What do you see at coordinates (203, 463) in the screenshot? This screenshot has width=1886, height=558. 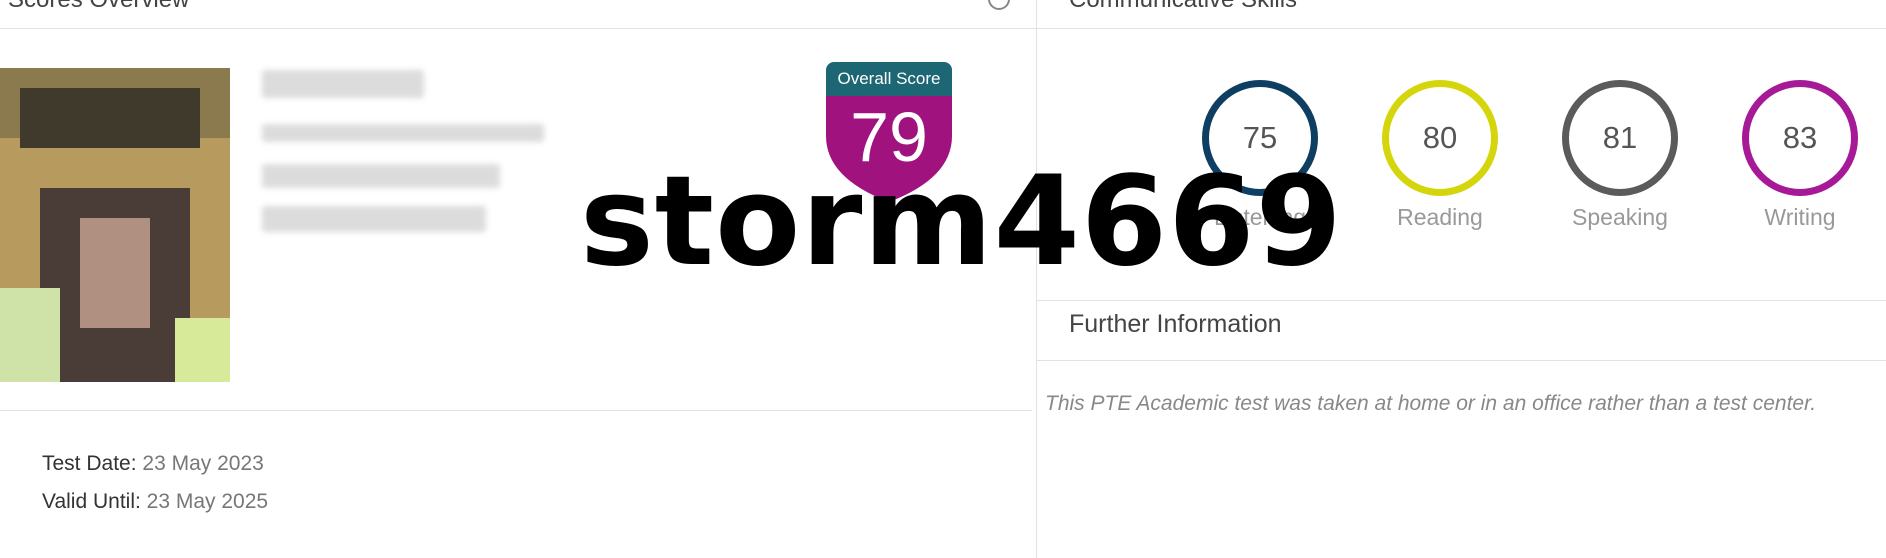 I see `test-date-value: 23 May 2023` at bounding box center [203, 463].